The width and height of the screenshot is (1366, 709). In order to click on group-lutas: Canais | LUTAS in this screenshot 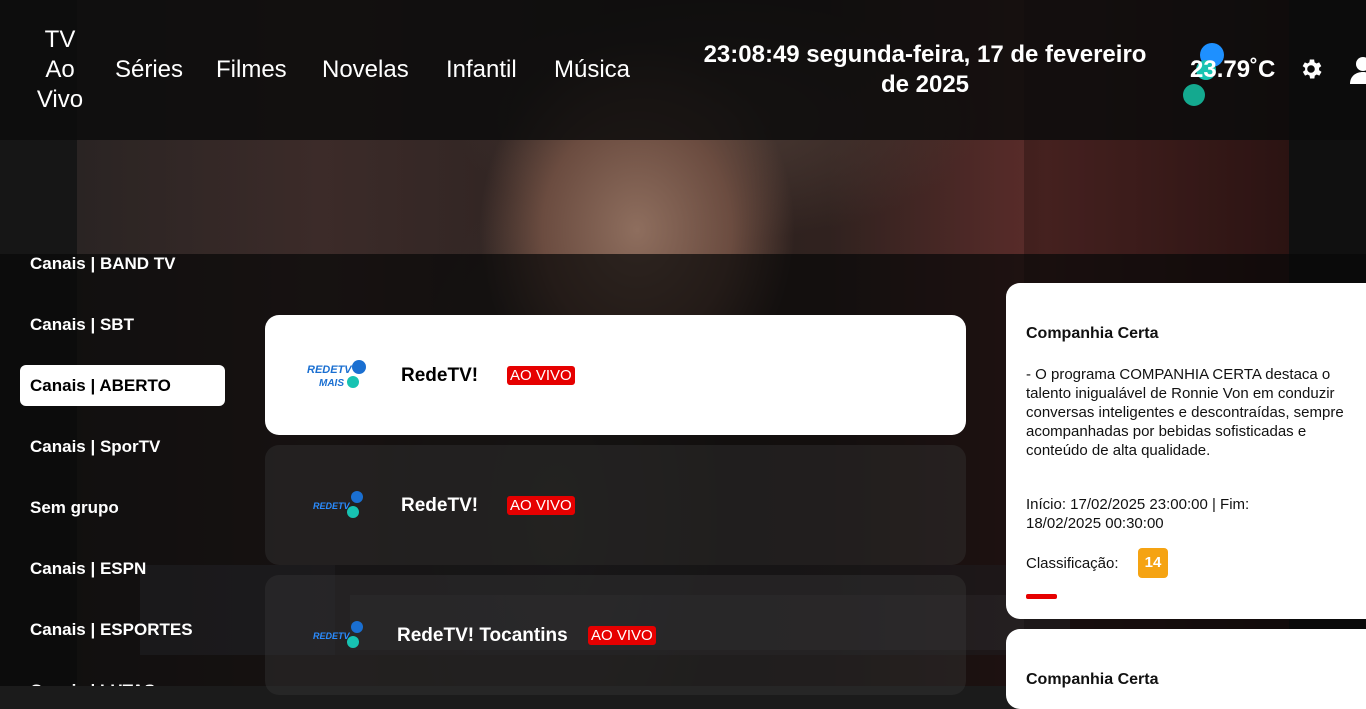, I will do `click(122, 678)`.